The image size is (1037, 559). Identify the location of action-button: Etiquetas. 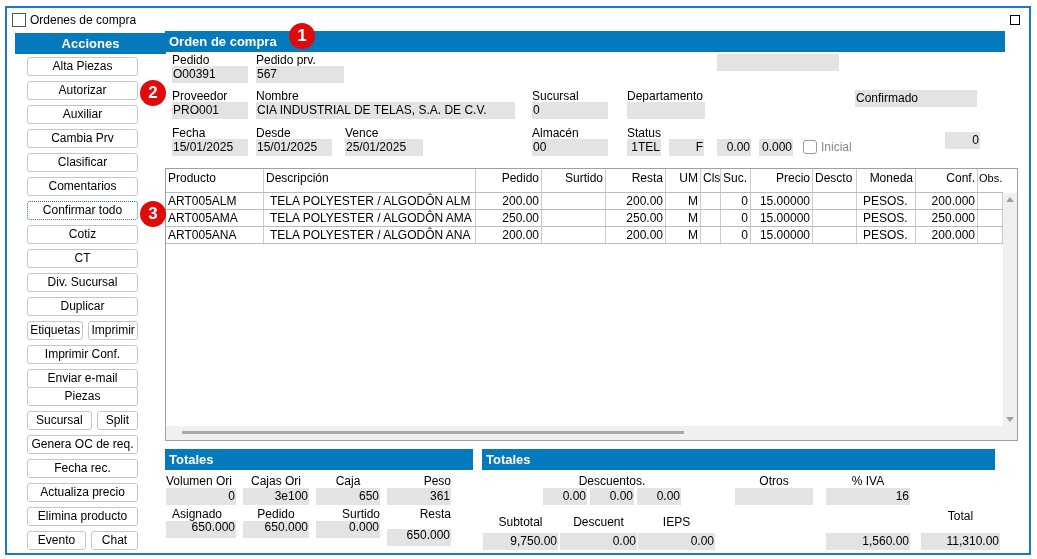
(55, 330).